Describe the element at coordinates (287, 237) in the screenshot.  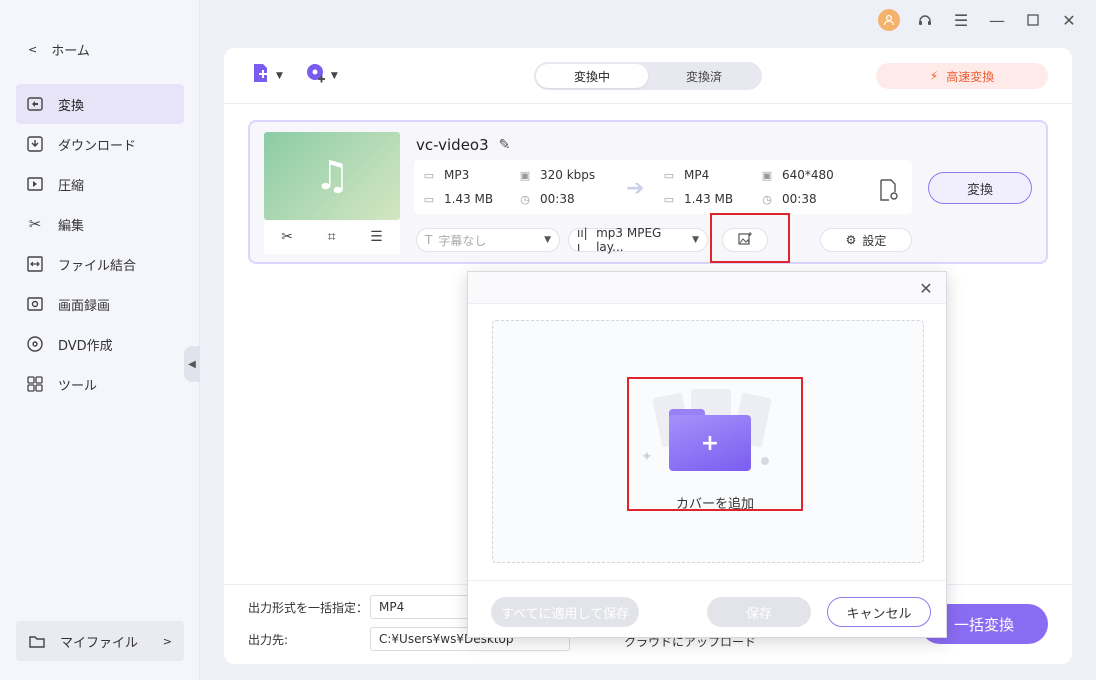
I see `trim-icon: ✂` at that location.